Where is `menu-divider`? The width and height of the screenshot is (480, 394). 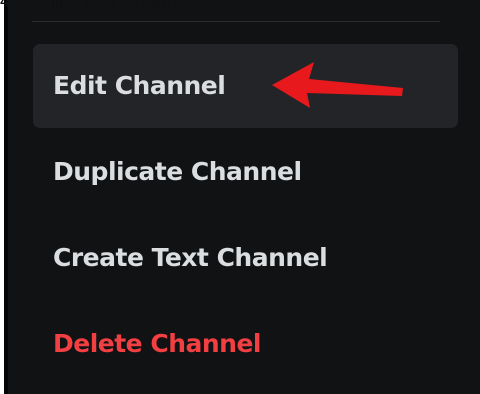 menu-divider is located at coordinates (236, 21).